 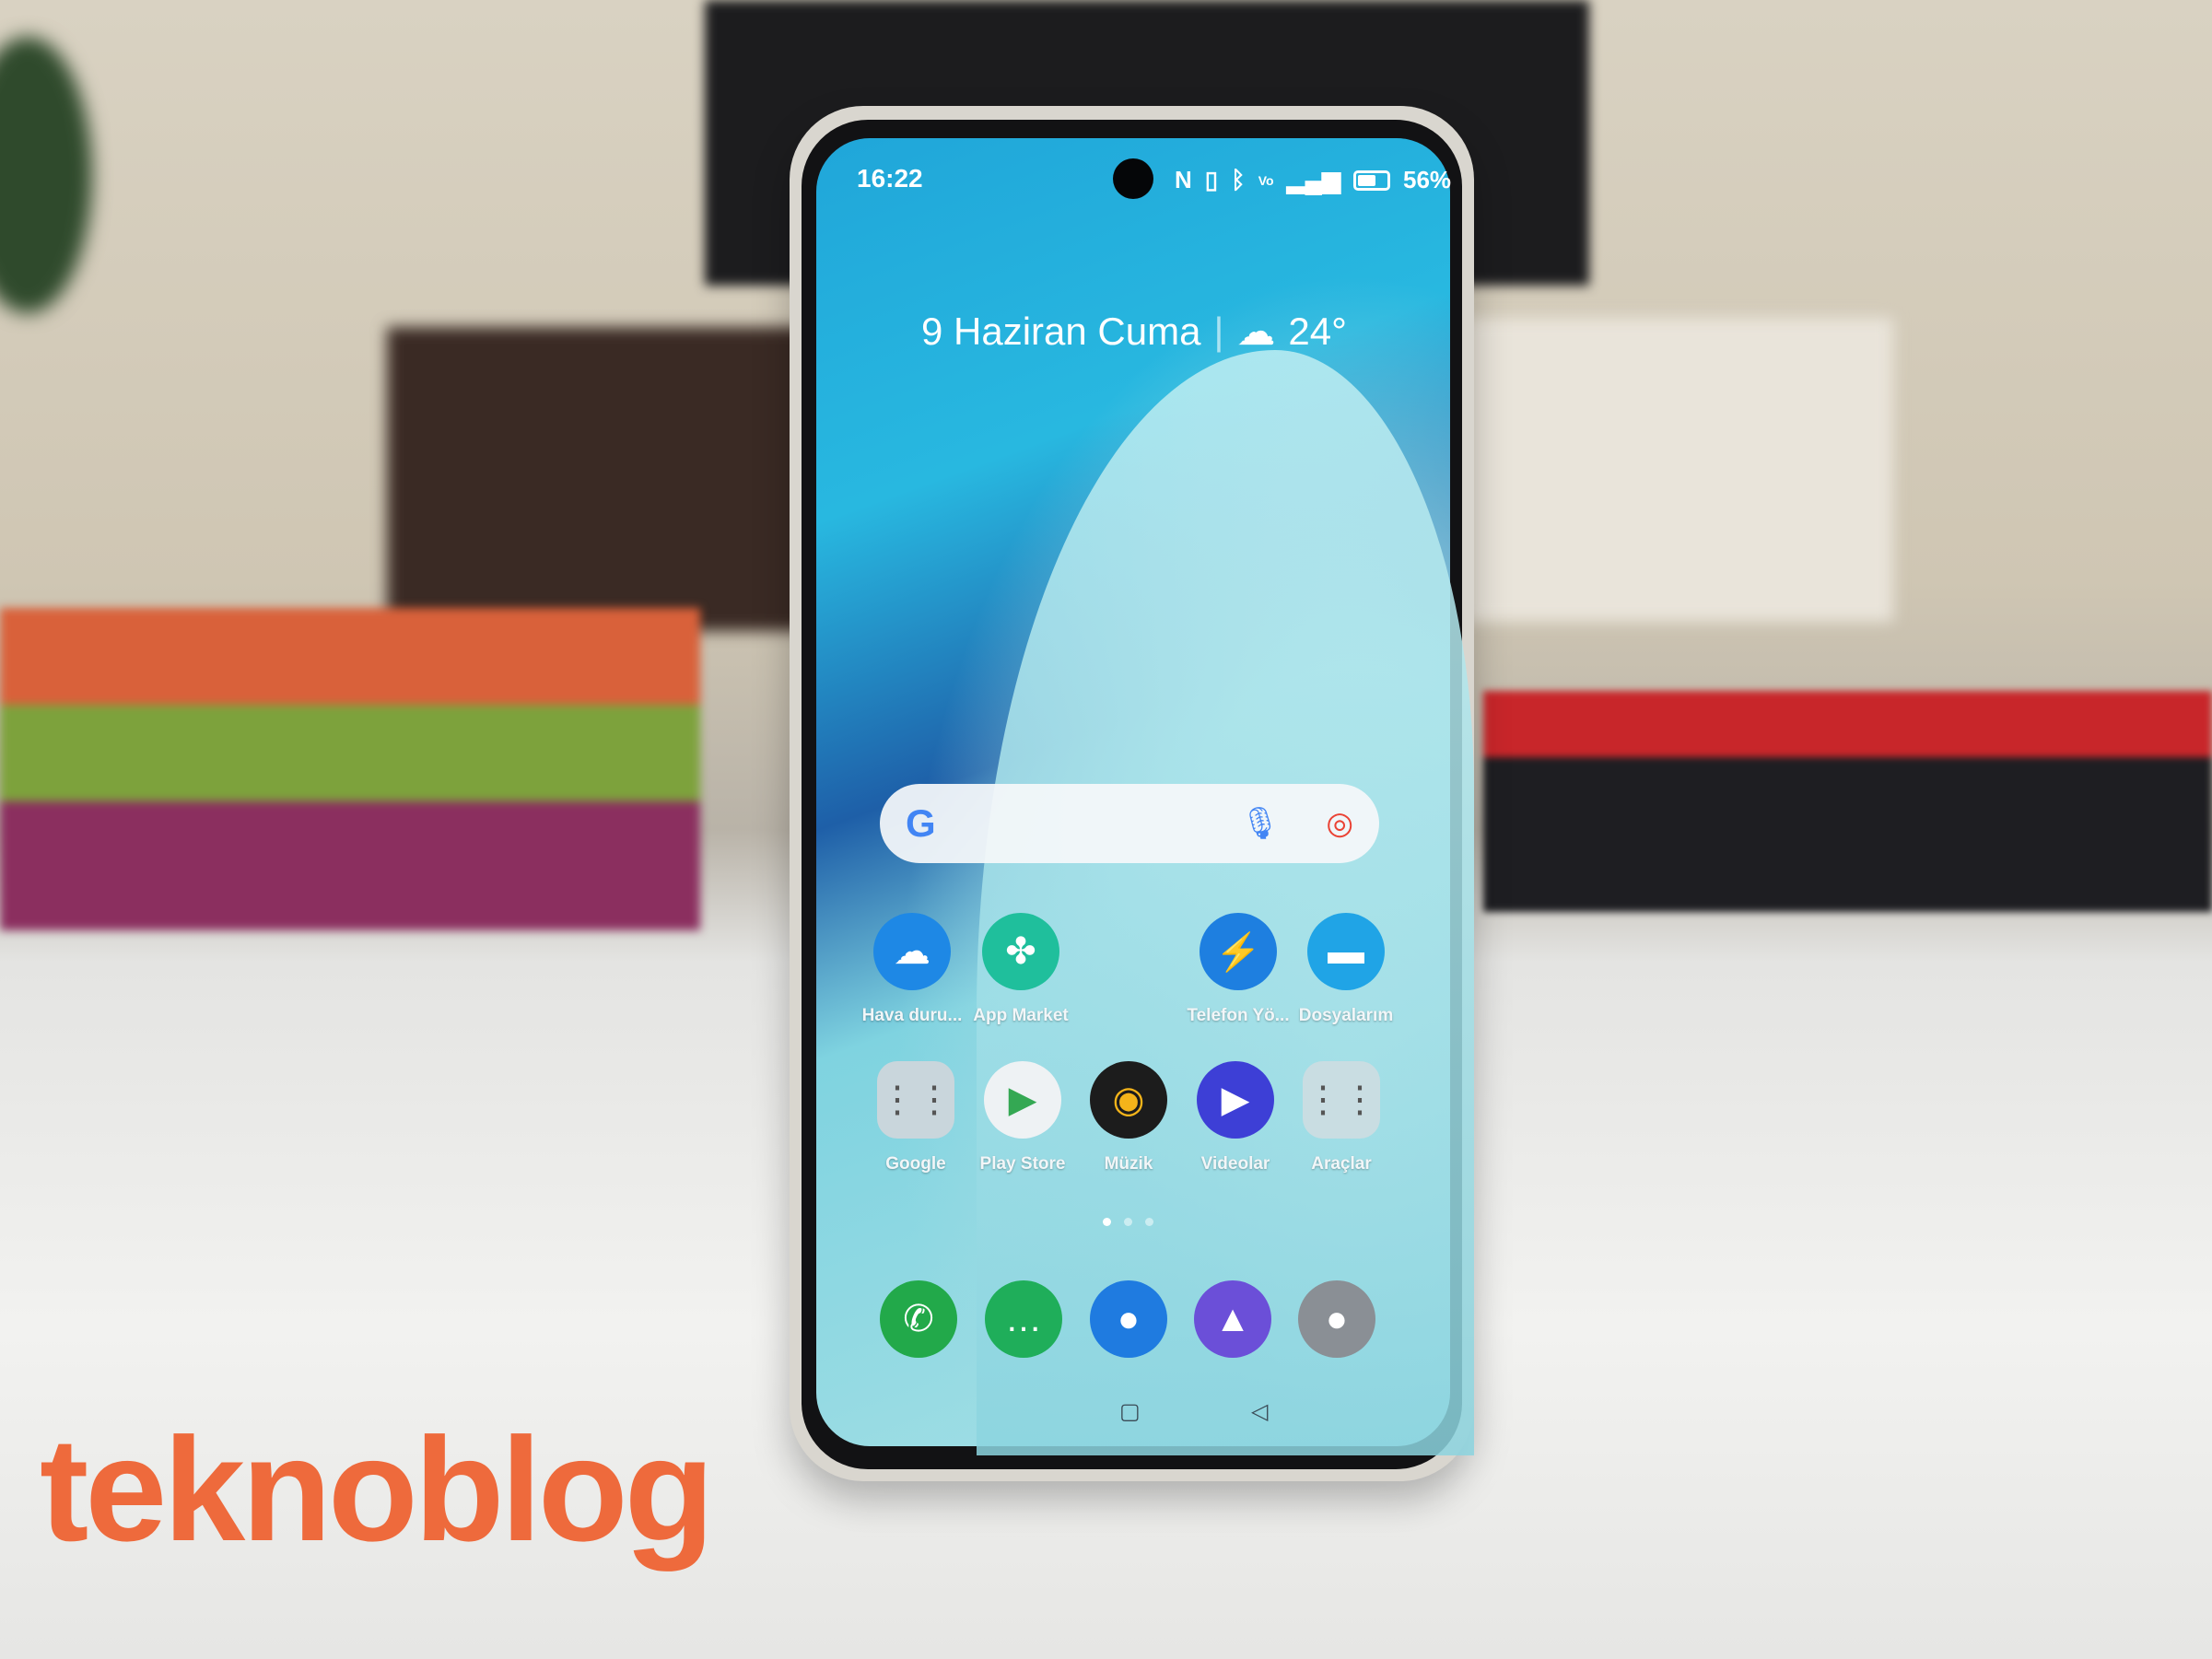 I want to click on weather-icon: ☁, so click(x=912, y=951).